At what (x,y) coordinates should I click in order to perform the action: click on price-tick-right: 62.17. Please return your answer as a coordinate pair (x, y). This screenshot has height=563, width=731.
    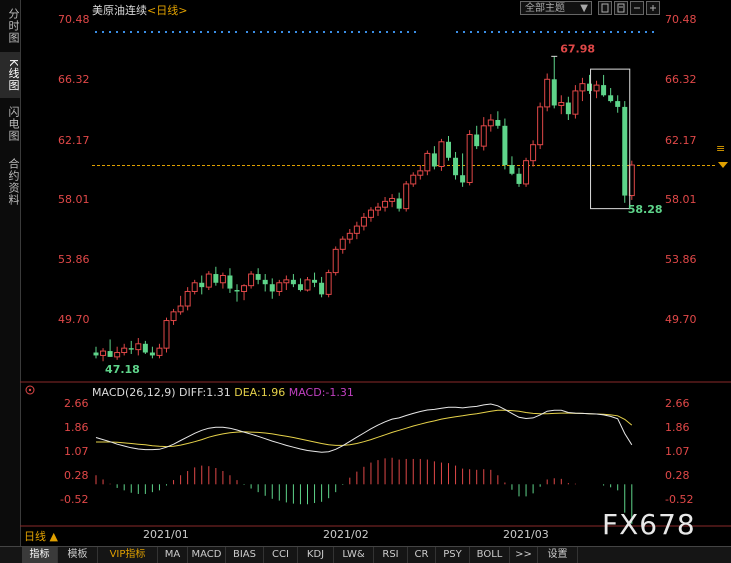
    Looking at the image, I should click on (681, 140).